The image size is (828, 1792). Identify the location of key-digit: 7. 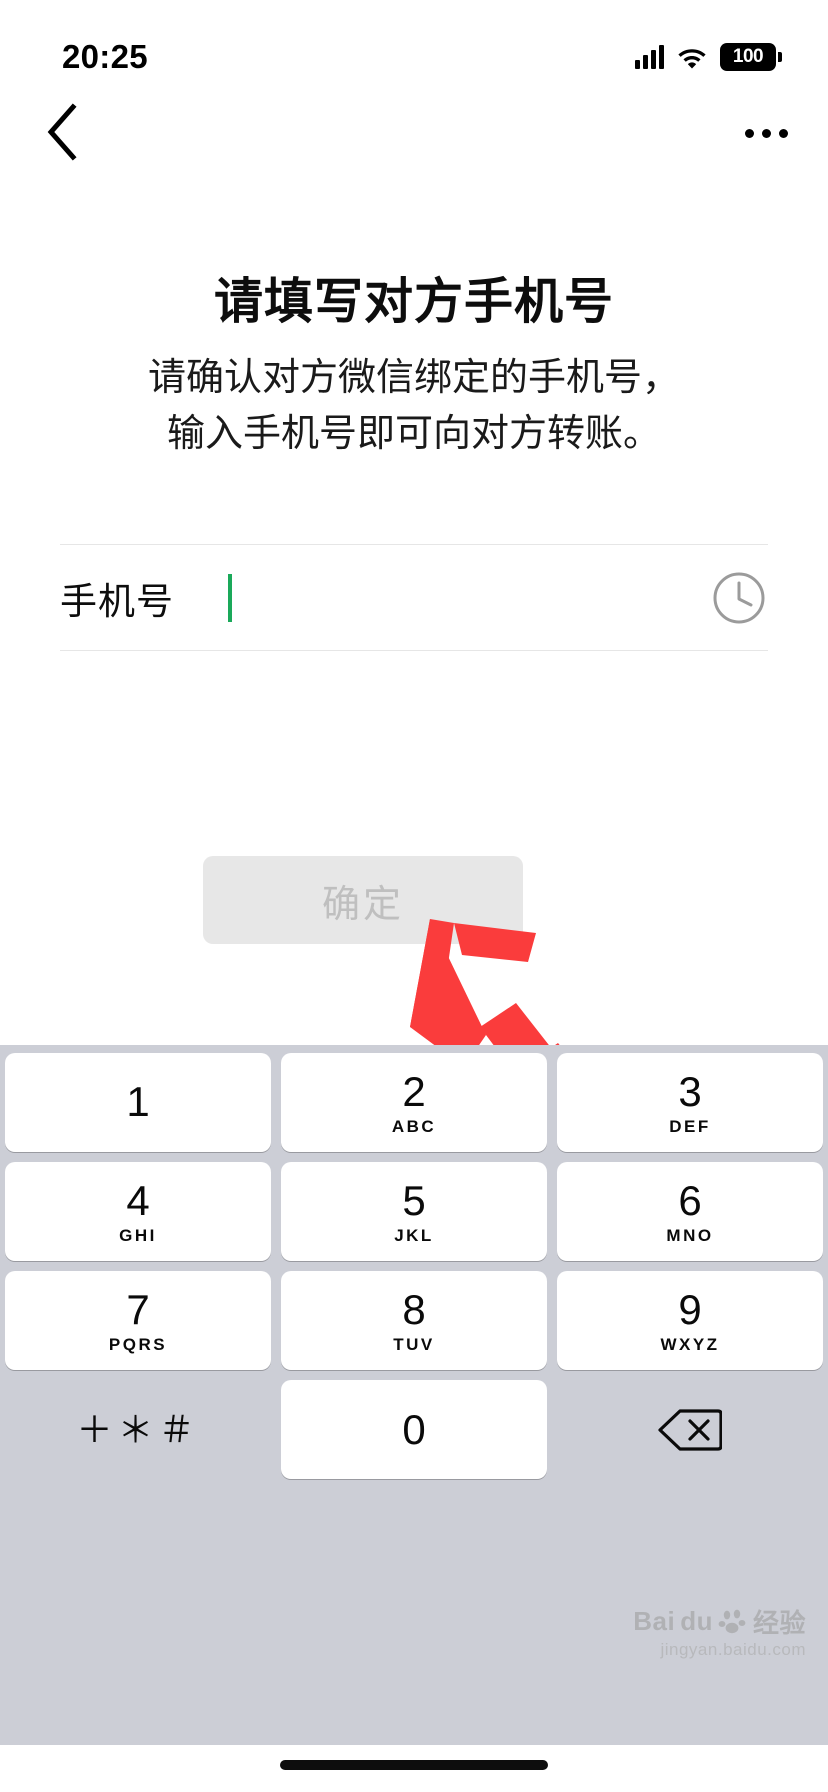
(138, 1309).